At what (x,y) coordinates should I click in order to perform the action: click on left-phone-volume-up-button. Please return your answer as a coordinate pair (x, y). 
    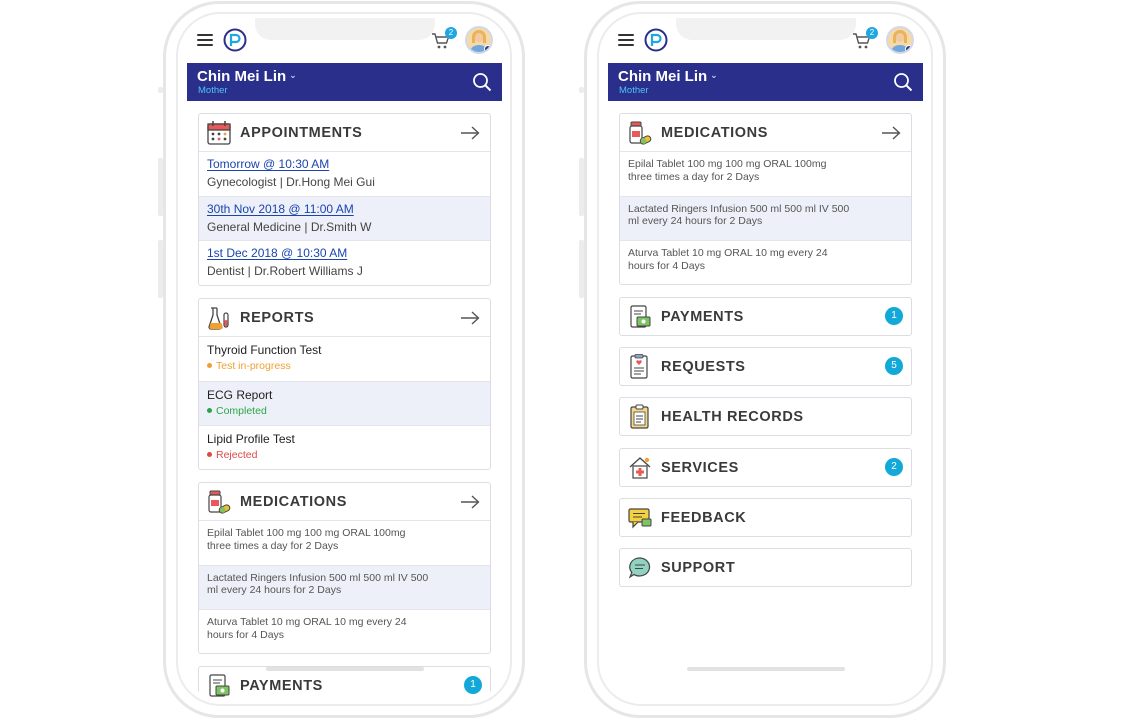
    Looking at the image, I should click on (160, 187).